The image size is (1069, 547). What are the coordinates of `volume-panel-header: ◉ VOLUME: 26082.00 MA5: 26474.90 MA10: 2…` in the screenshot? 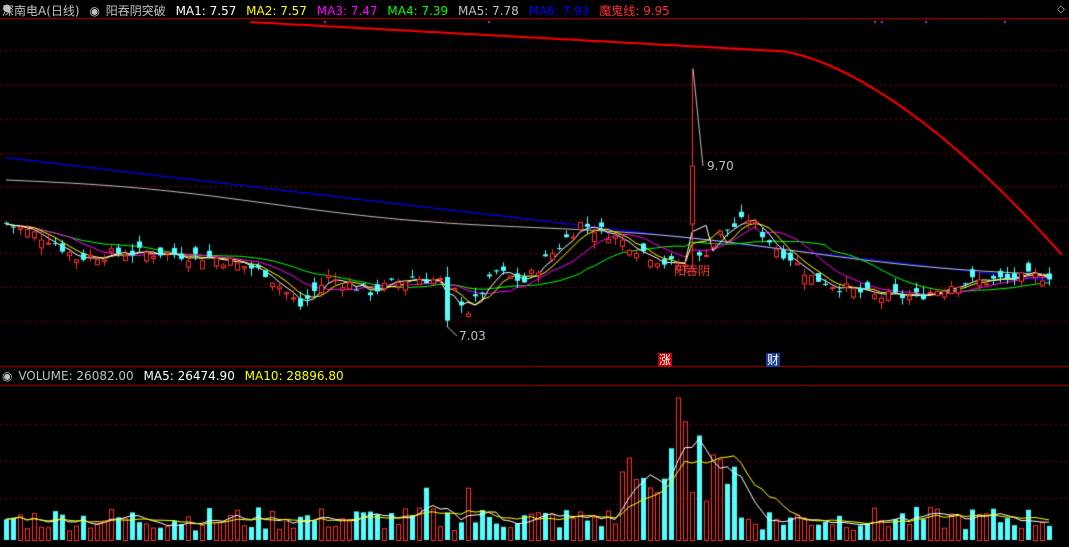 It's located at (176, 376).